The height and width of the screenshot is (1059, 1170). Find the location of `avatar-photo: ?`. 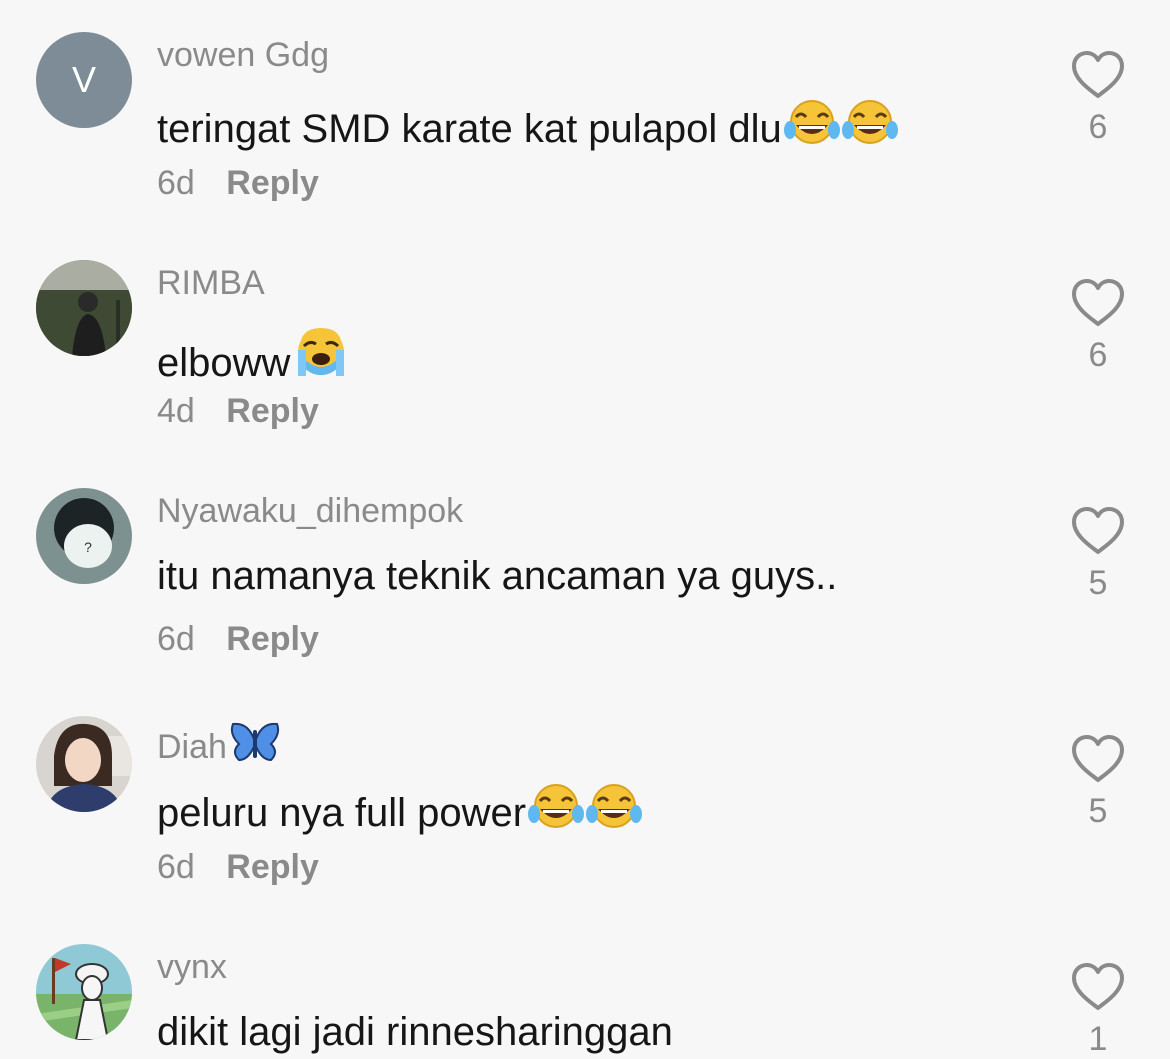

avatar-photo: ? is located at coordinates (84, 536).